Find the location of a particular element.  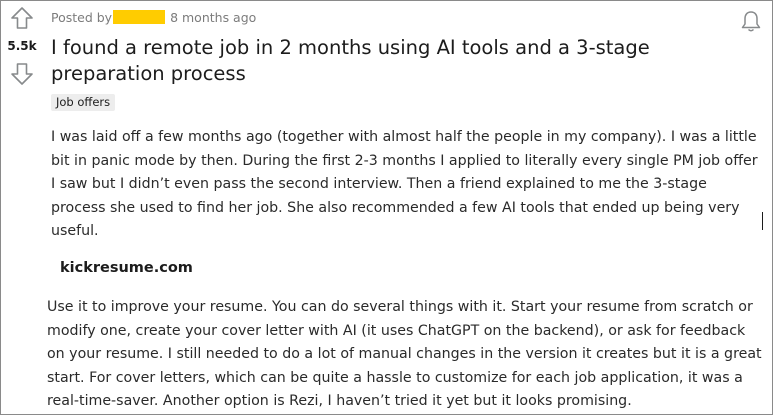

arrow-up-icon is located at coordinates (22, 18).